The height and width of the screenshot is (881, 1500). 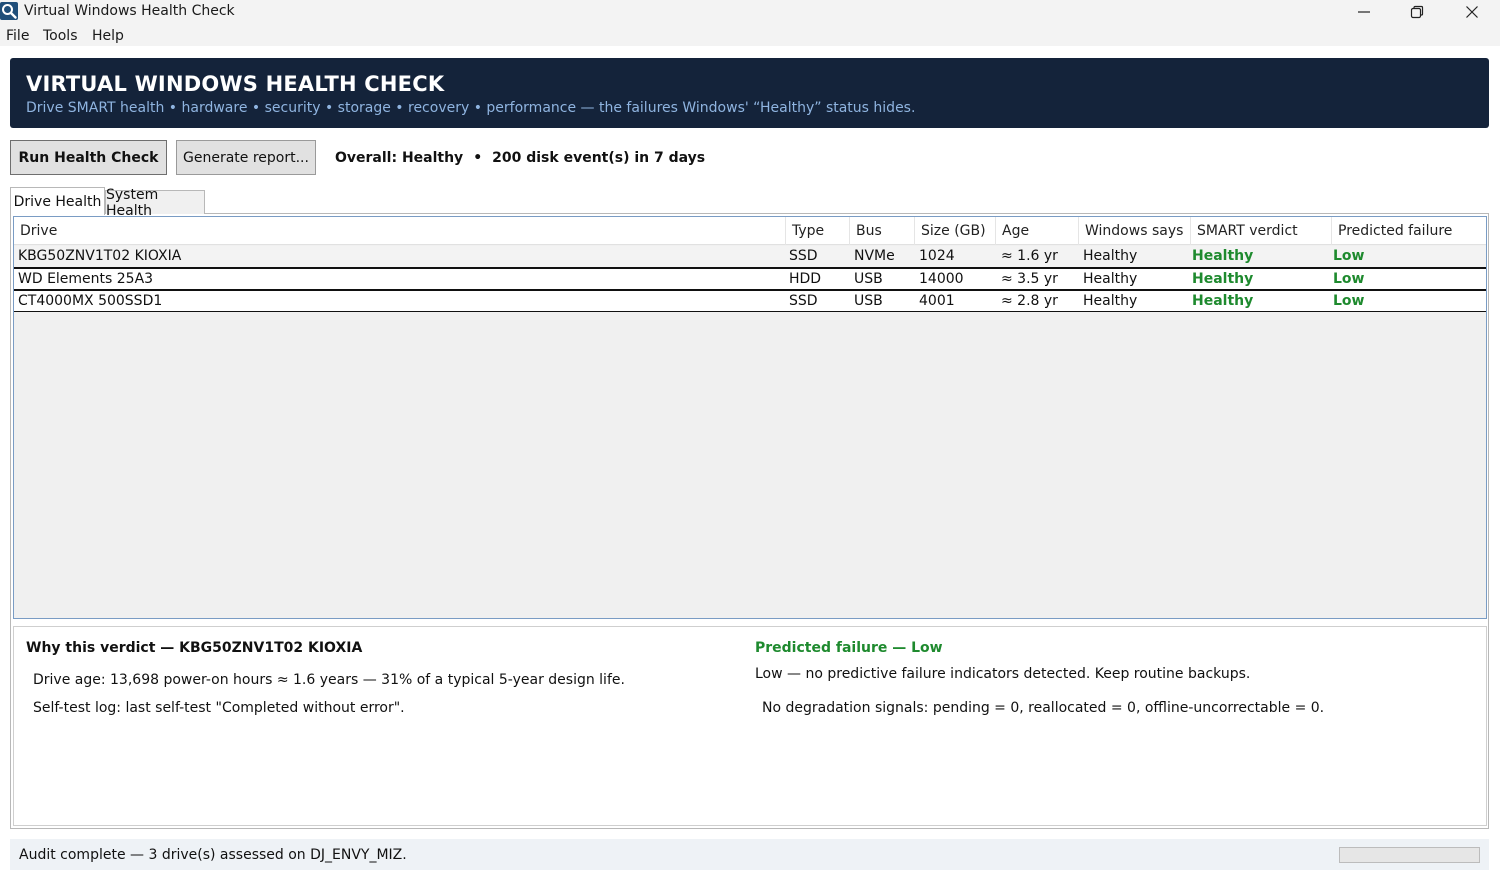 What do you see at coordinates (88, 157) in the screenshot?
I see `run-health-check-button: Run Health Check` at bounding box center [88, 157].